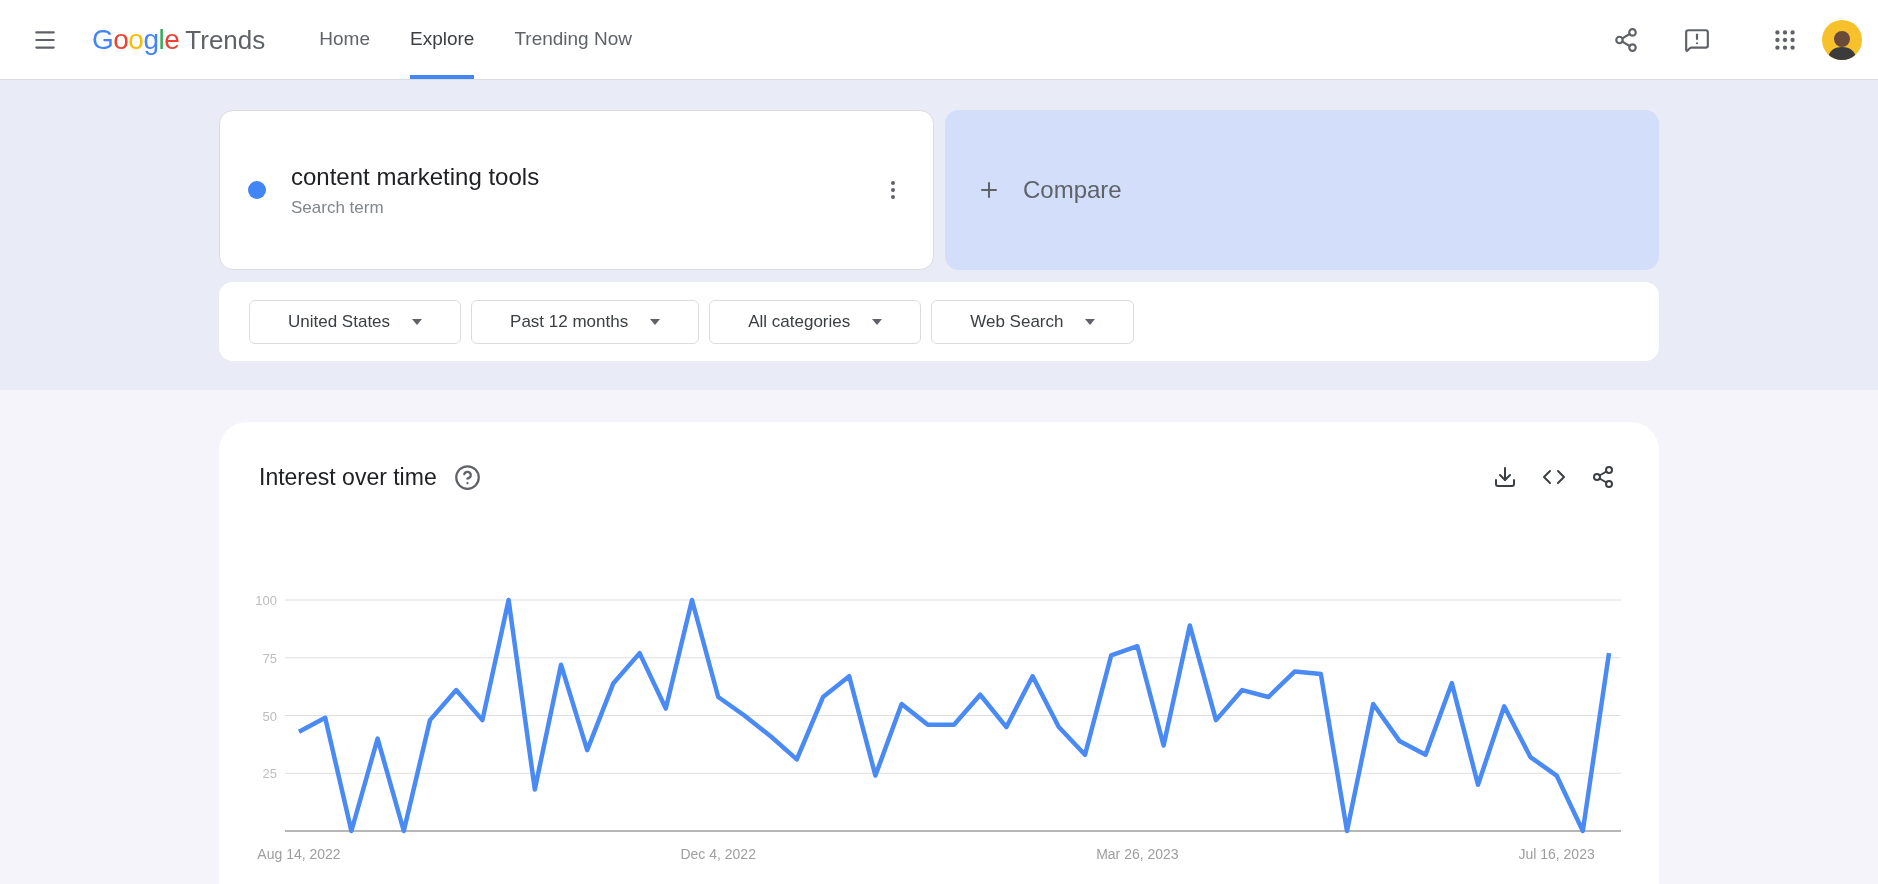 Image resolution: width=1878 pixels, height=884 pixels. What do you see at coordinates (136, 39) in the screenshot?
I see `google-logo: Google` at bounding box center [136, 39].